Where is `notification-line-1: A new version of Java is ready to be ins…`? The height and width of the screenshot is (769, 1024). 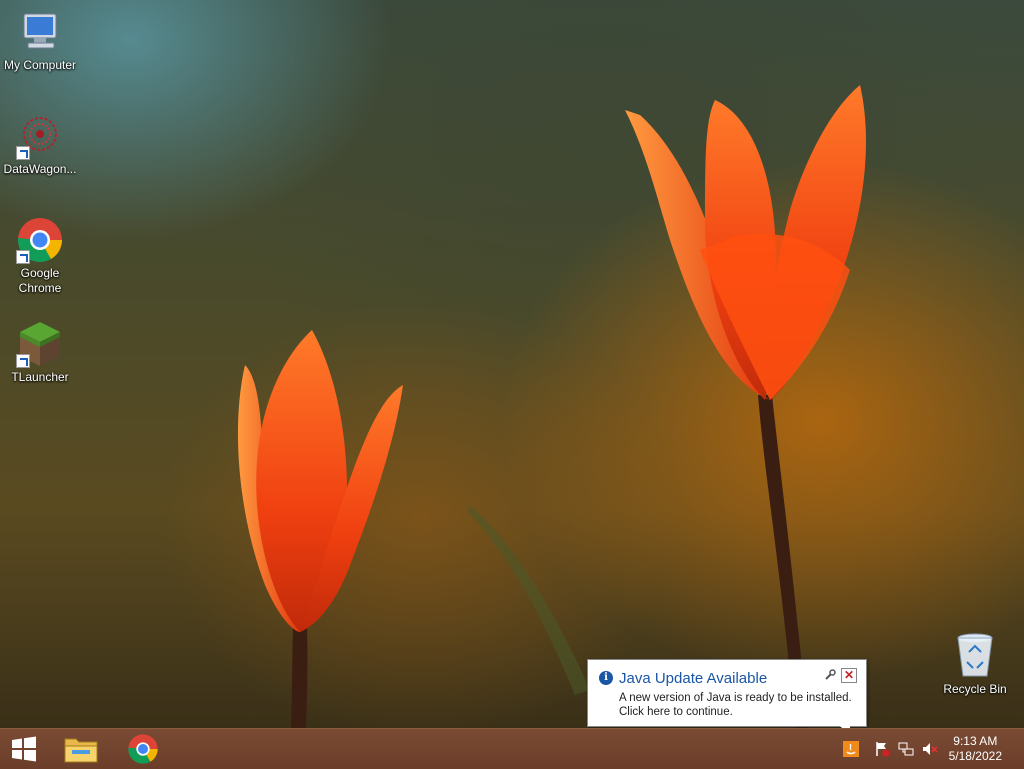
notification-line-1: A new version of Java is ready to be ins… is located at coordinates (735, 698).